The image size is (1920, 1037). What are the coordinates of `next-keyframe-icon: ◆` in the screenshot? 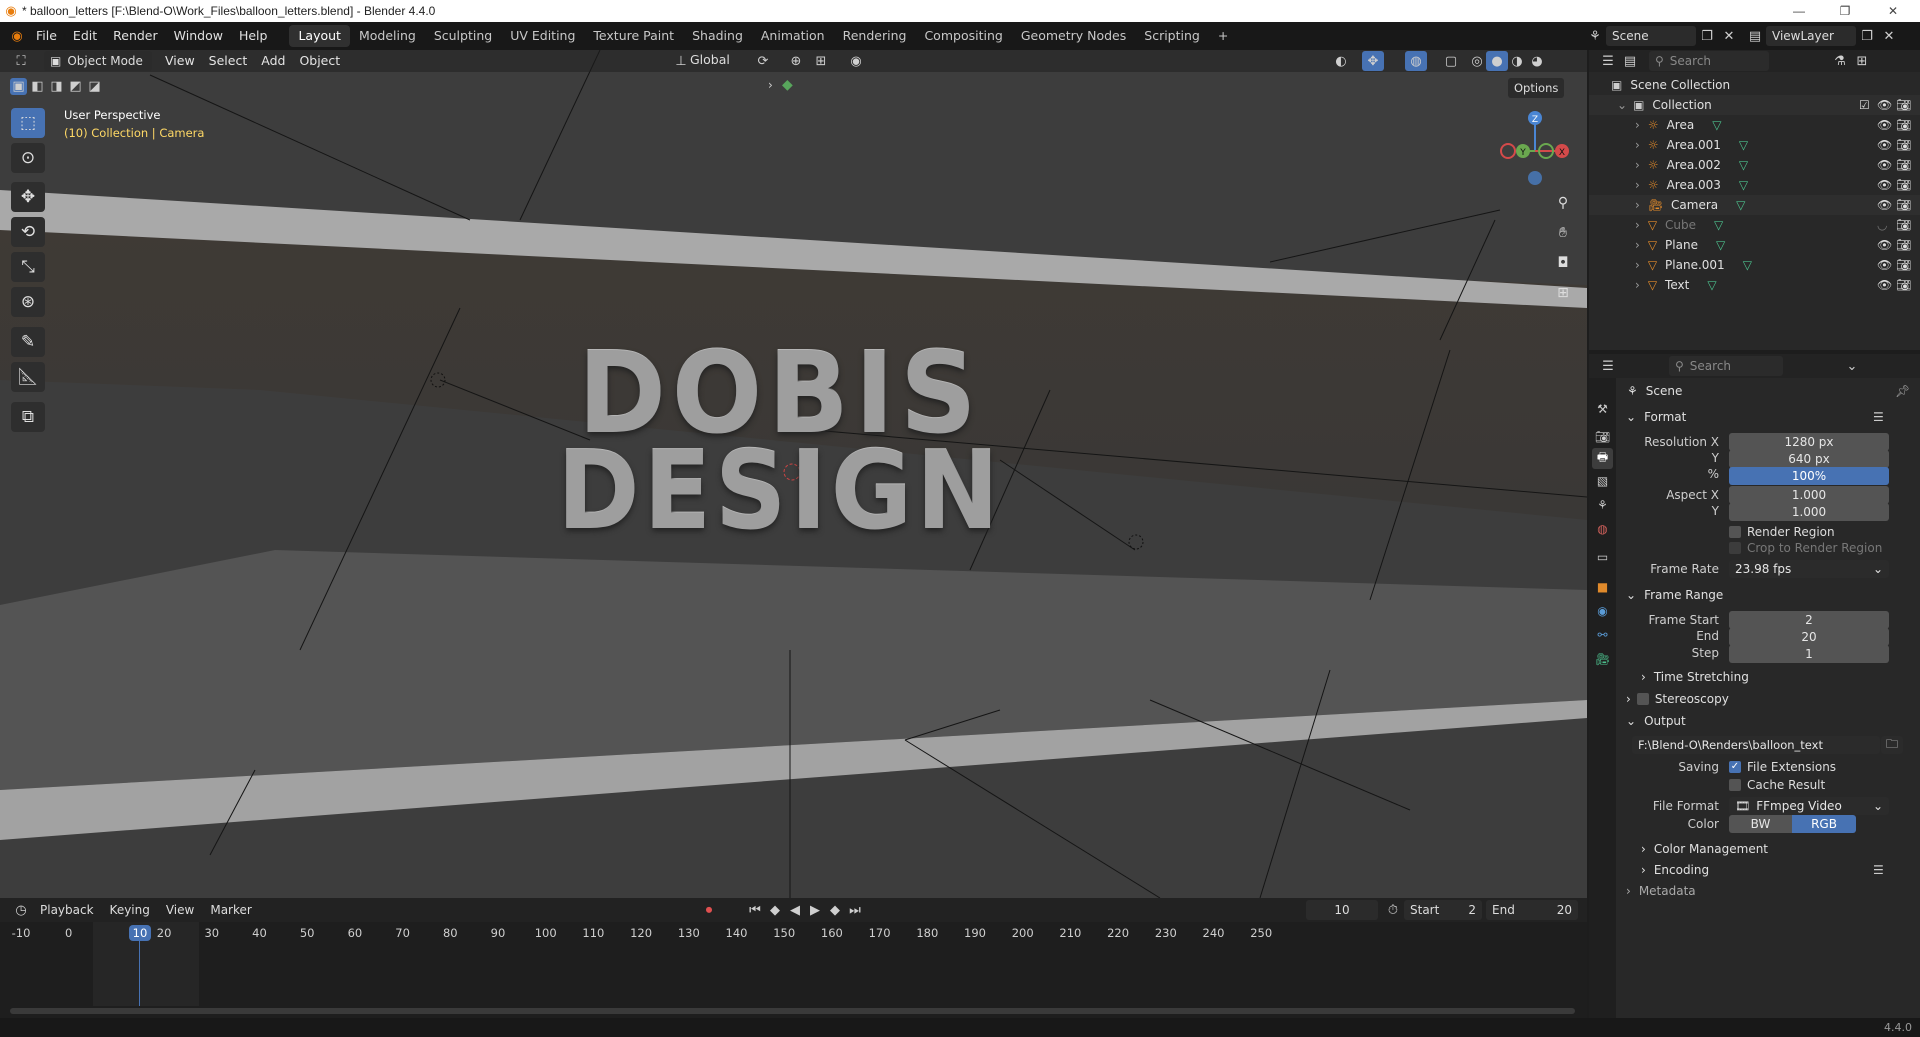 It's located at (835, 910).